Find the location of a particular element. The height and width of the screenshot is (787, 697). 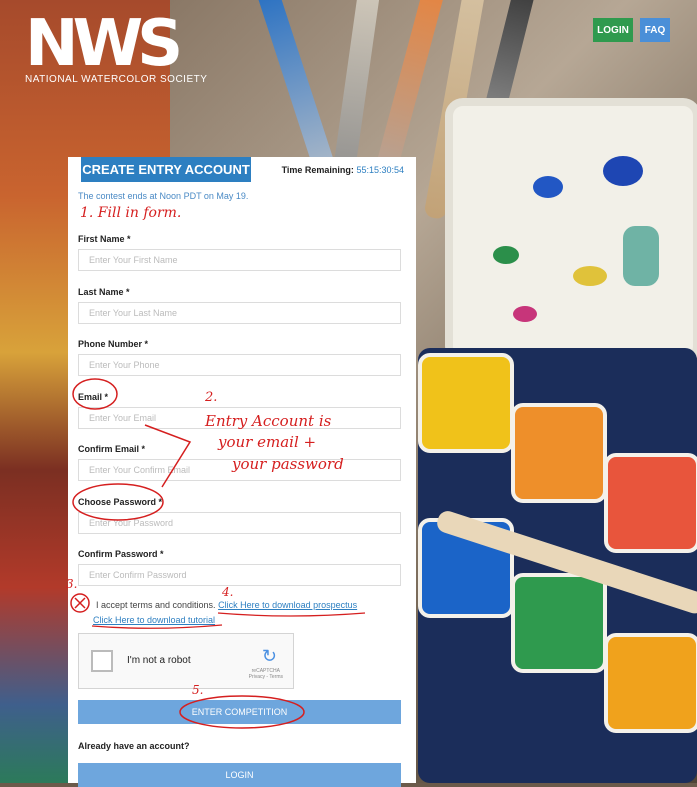

recaptcha-label: I'm not a robot is located at coordinates (159, 660).